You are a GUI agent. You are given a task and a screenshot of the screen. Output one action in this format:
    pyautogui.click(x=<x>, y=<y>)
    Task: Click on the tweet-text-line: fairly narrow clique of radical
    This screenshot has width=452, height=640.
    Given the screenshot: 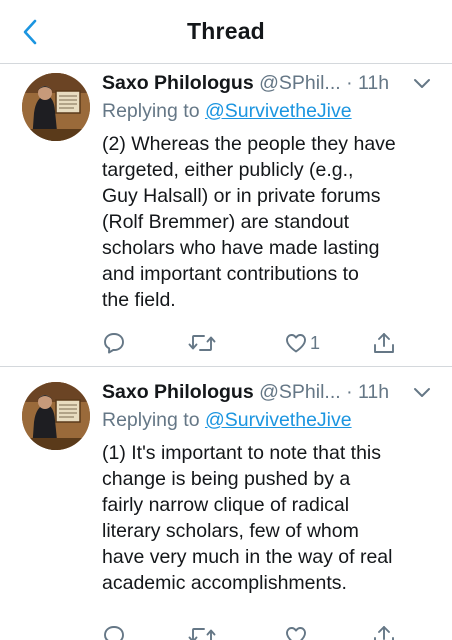 What is the action you would take?
    pyautogui.click(x=226, y=505)
    